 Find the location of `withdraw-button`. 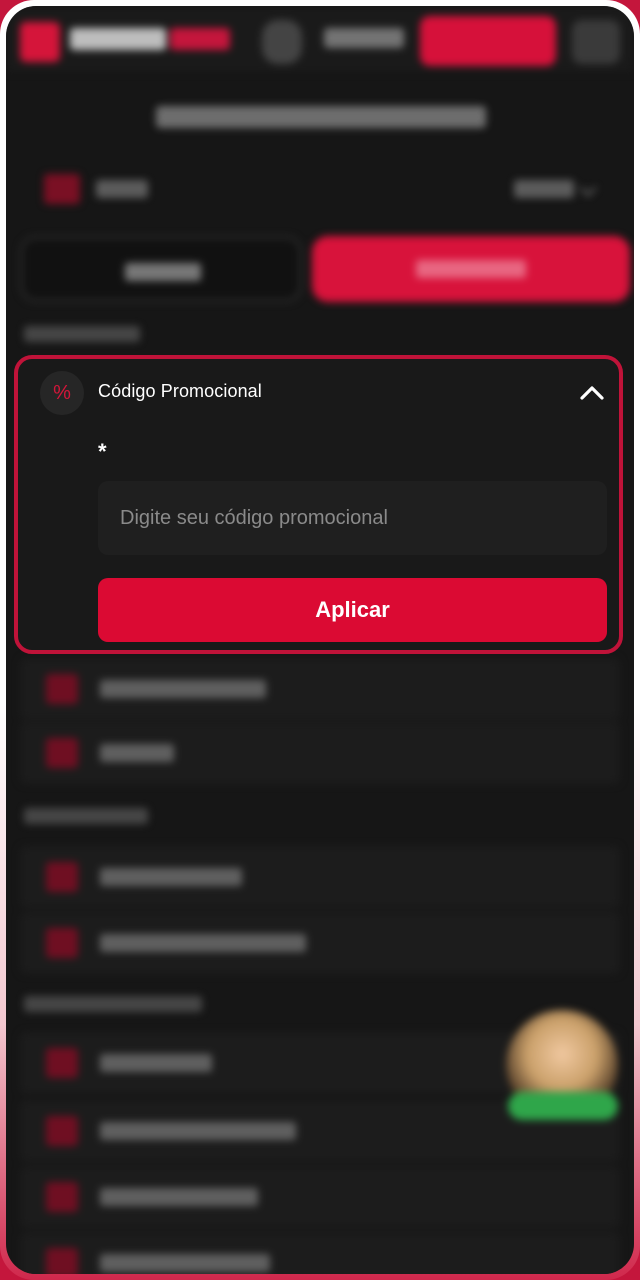

withdraw-button is located at coordinates (161, 269).